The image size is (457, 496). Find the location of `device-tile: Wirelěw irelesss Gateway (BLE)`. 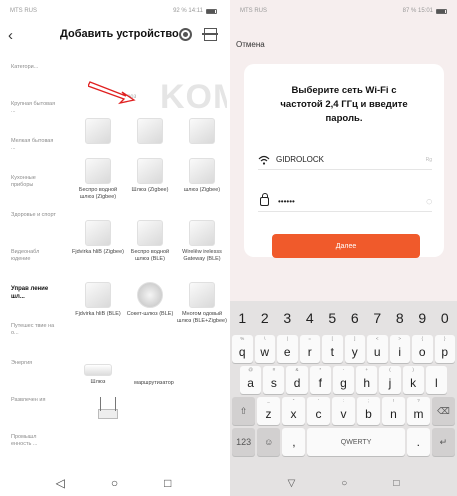

device-tile: Wirelěw irelesss Gateway (BLE) is located at coordinates (201, 241).